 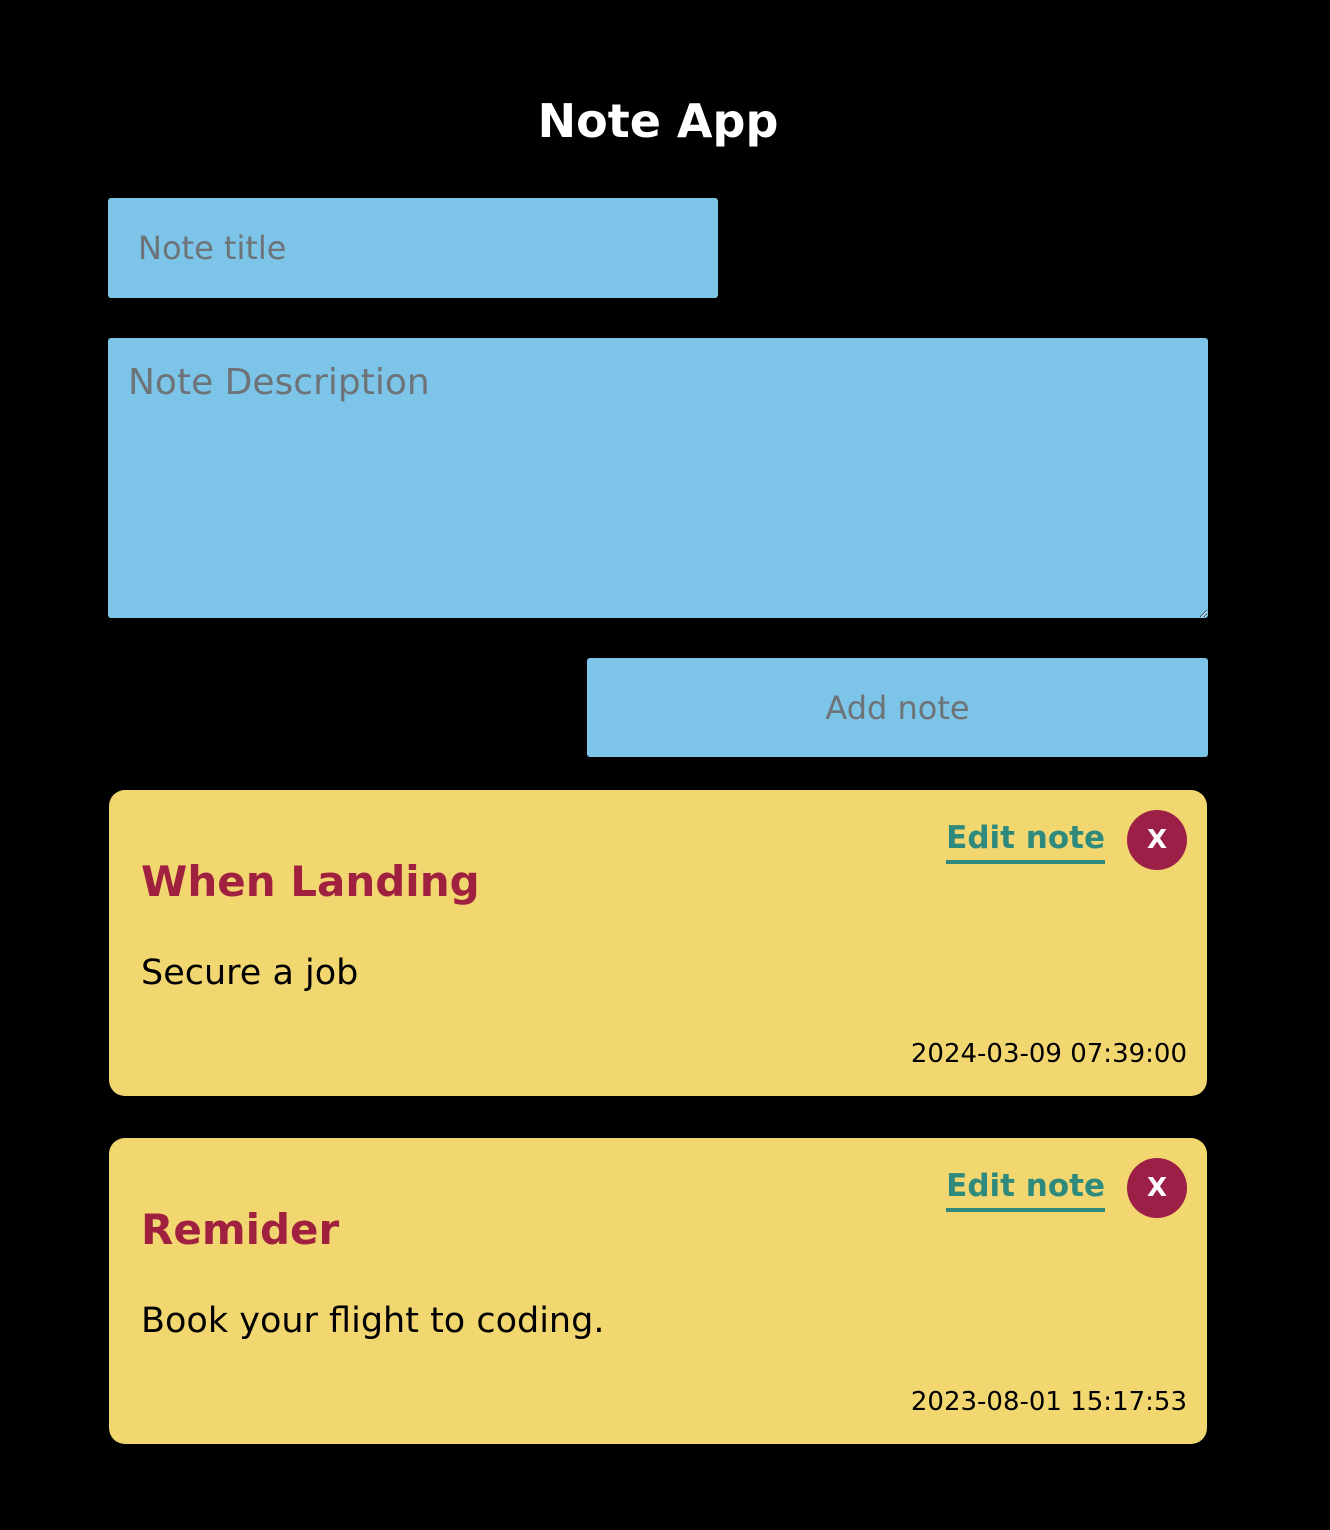 I want to click on note-description: Secure a job, so click(x=250, y=973).